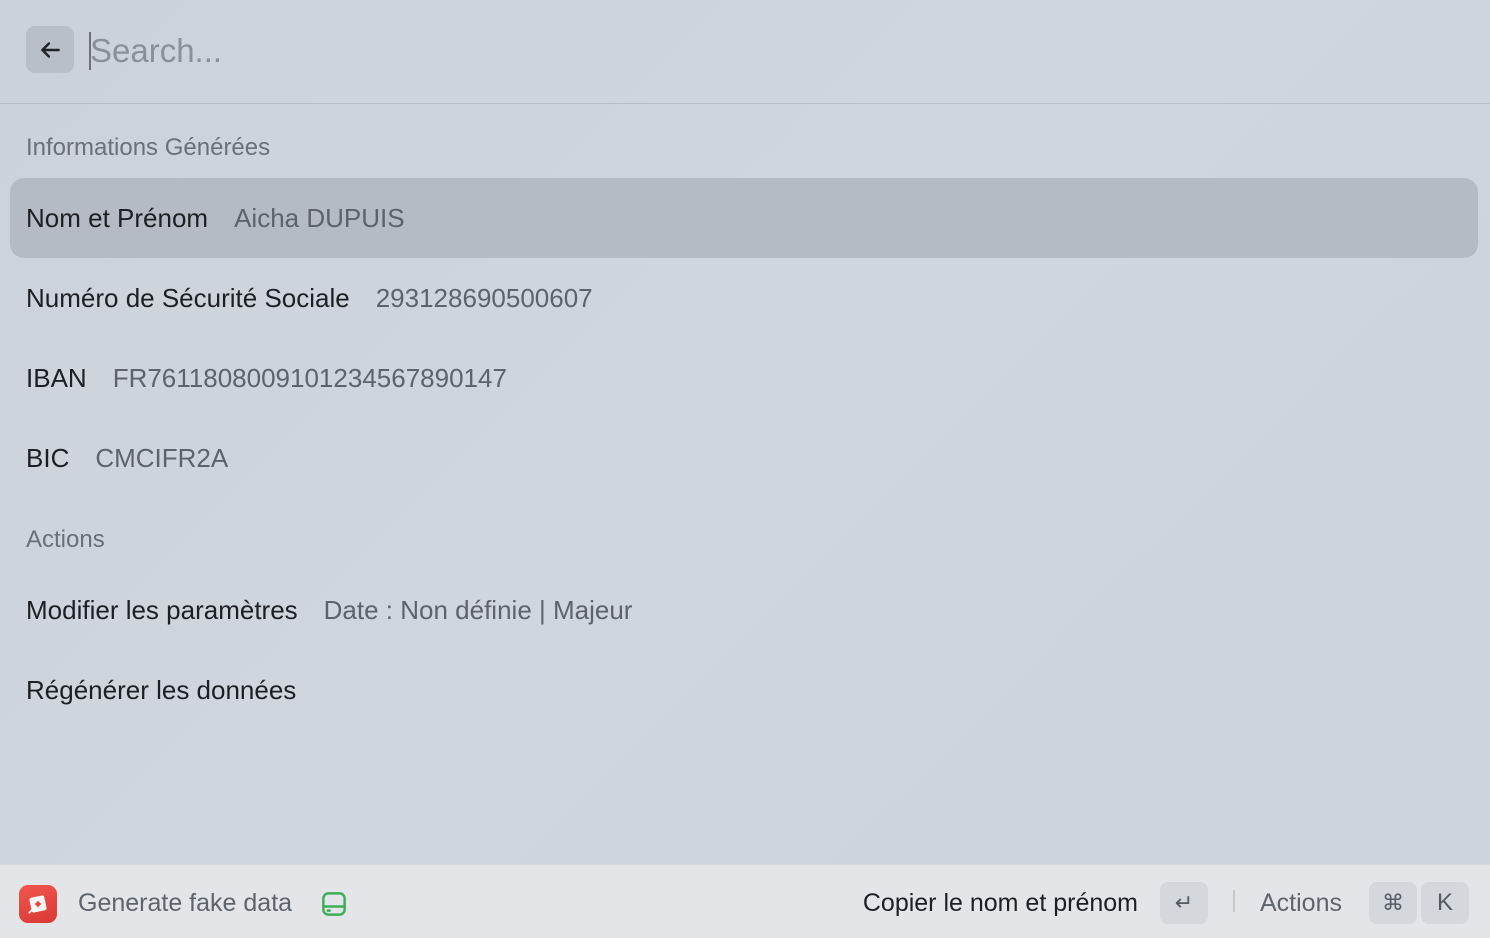  What do you see at coordinates (48, 457) in the screenshot?
I see `list-item-title: BIC` at bounding box center [48, 457].